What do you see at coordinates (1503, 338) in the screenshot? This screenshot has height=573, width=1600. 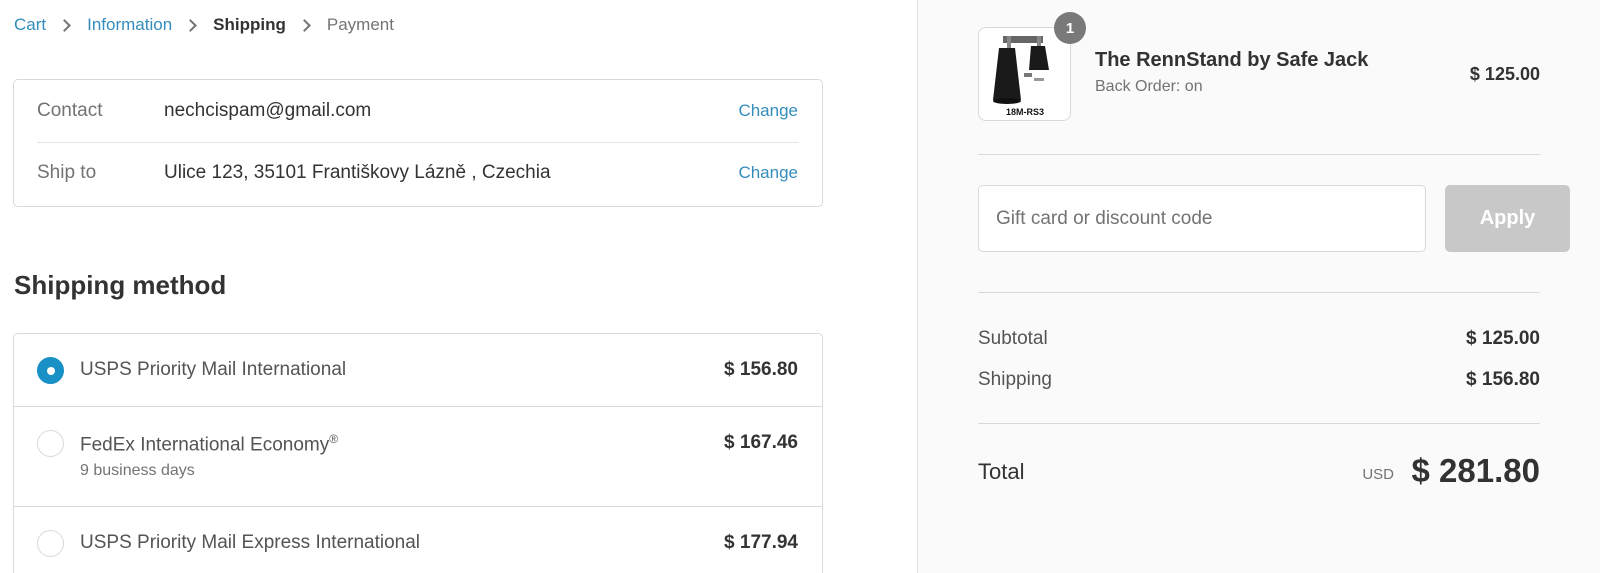 I see `subtotal-value: $ 125.00` at bounding box center [1503, 338].